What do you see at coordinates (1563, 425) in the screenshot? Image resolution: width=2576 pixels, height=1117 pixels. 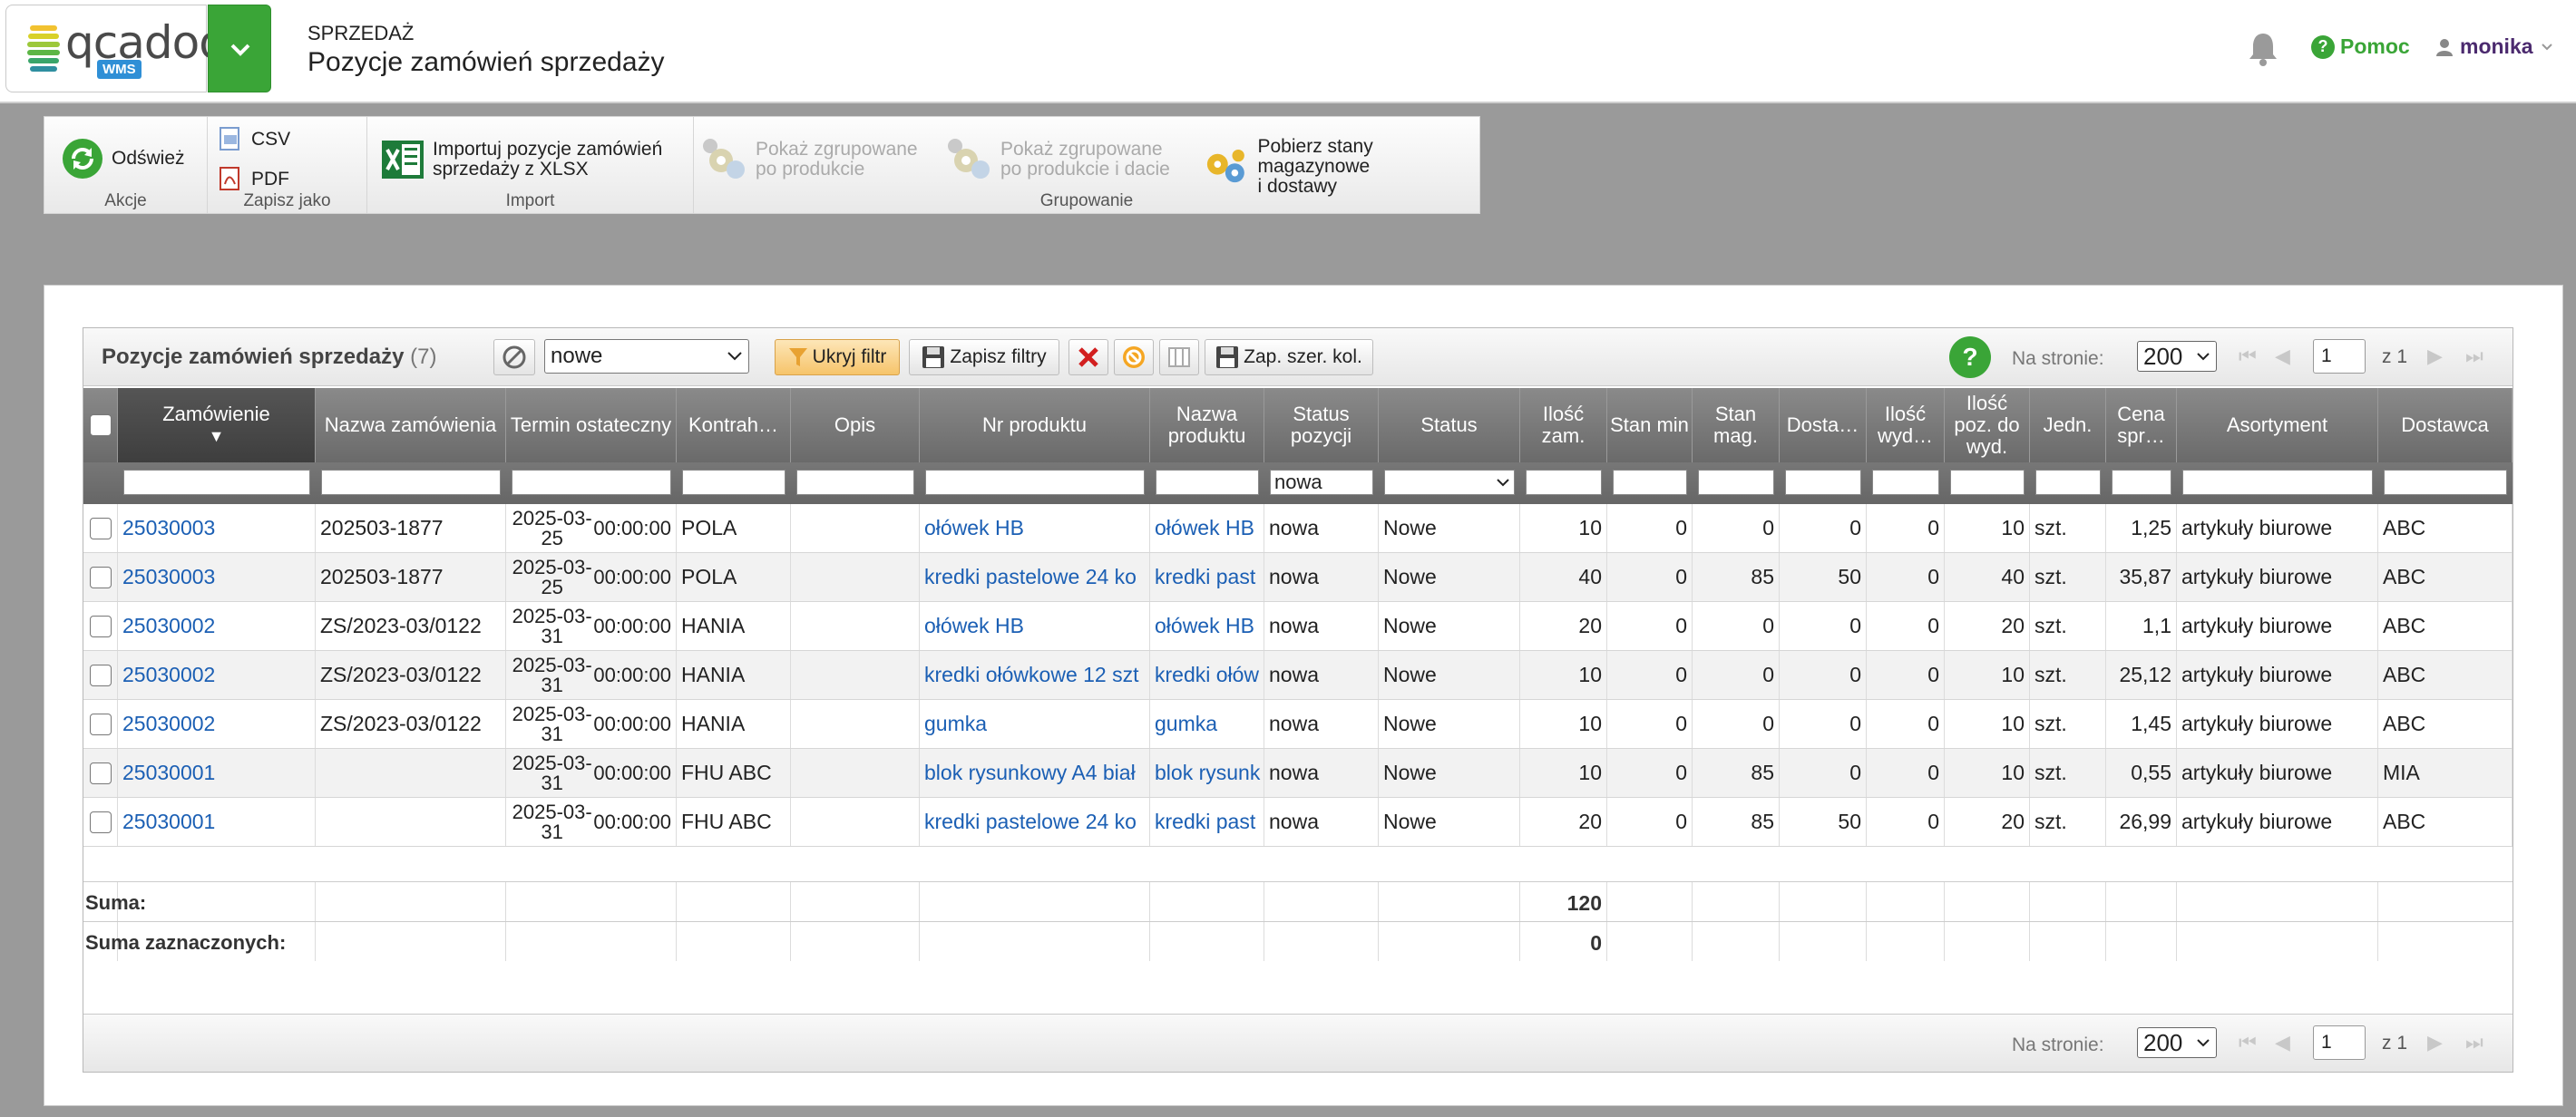 I see `column-header-qty-ordered: Ilość zam.` at bounding box center [1563, 425].